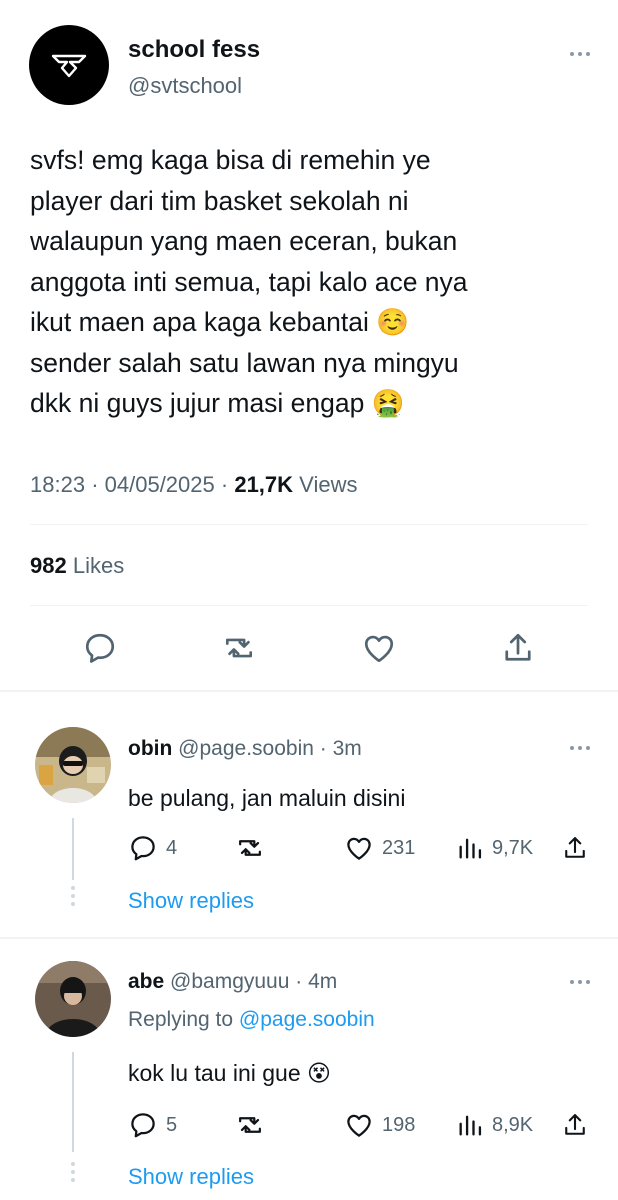 The width and height of the screenshot is (618, 1200). I want to click on likes-label: Likes, so click(98, 565).